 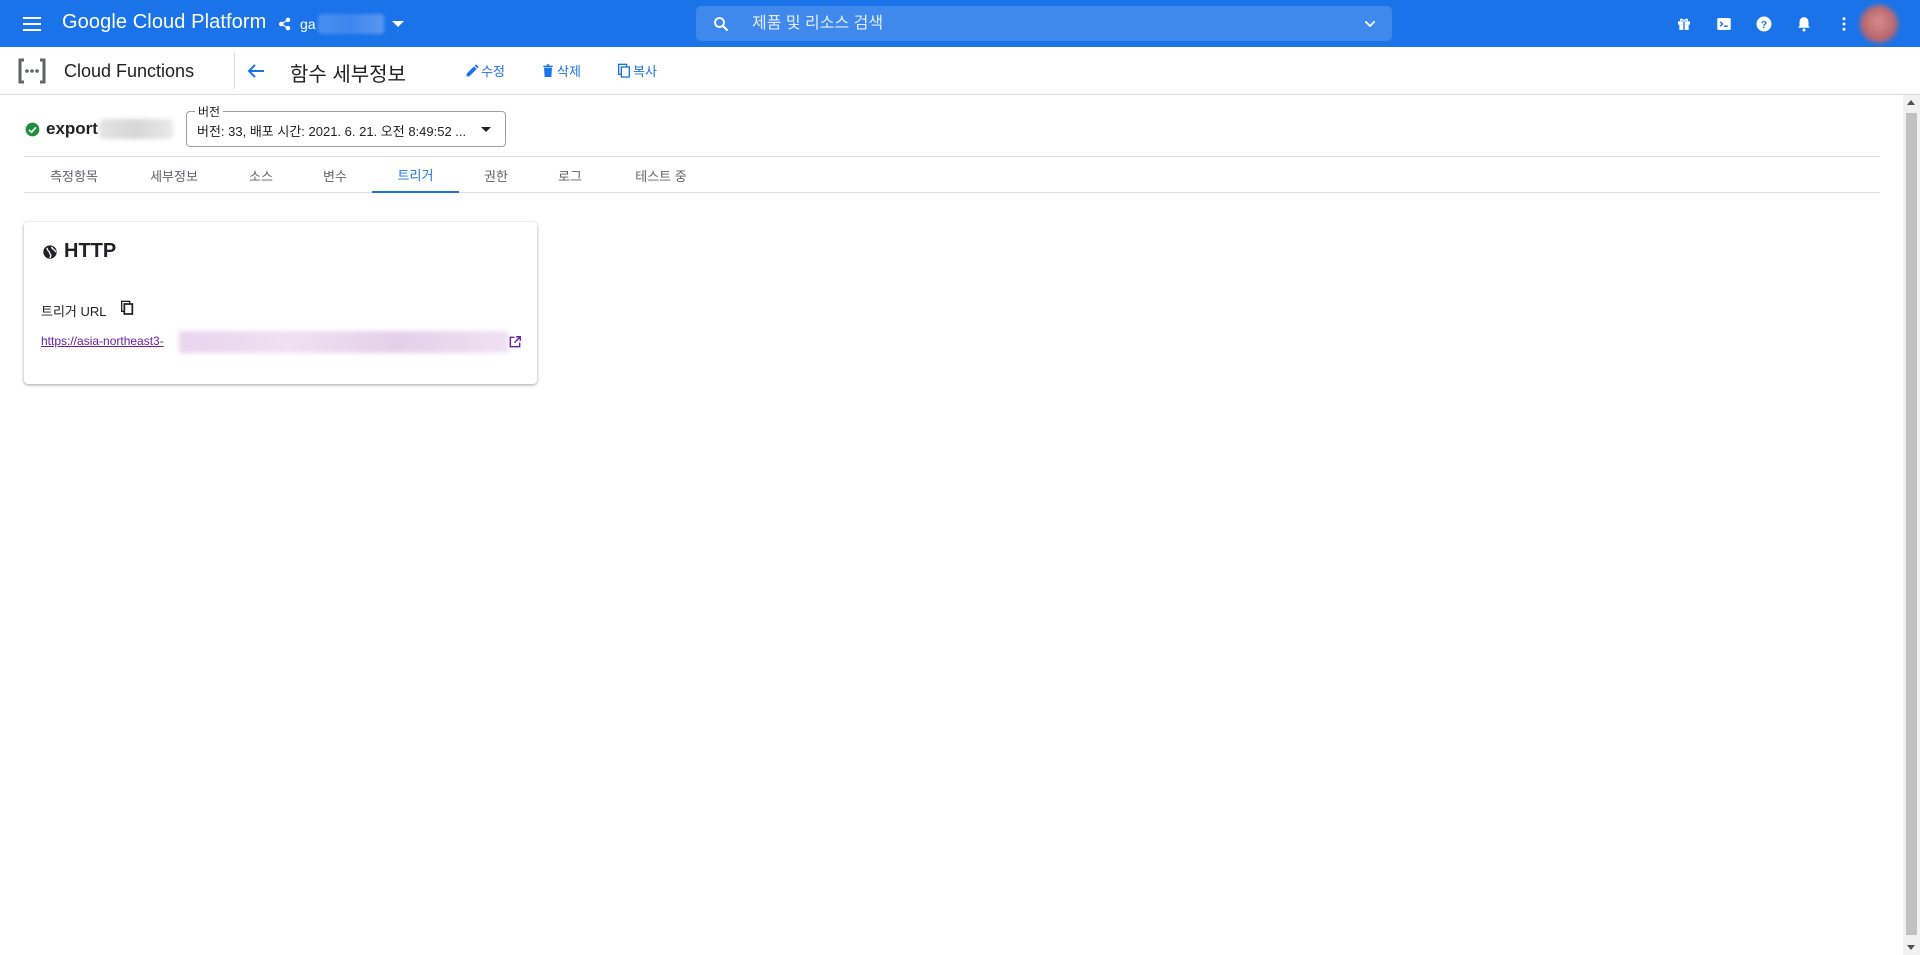 I want to click on notifications-icon, so click(x=1804, y=24).